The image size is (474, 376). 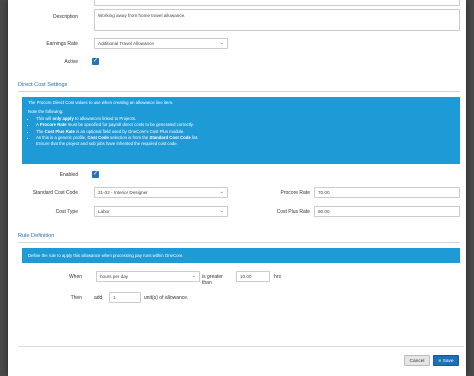 What do you see at coordinates (66, 212) in the screenshot?
I see `cost-type-label: Cost Type` at bounding box center [66, 212].